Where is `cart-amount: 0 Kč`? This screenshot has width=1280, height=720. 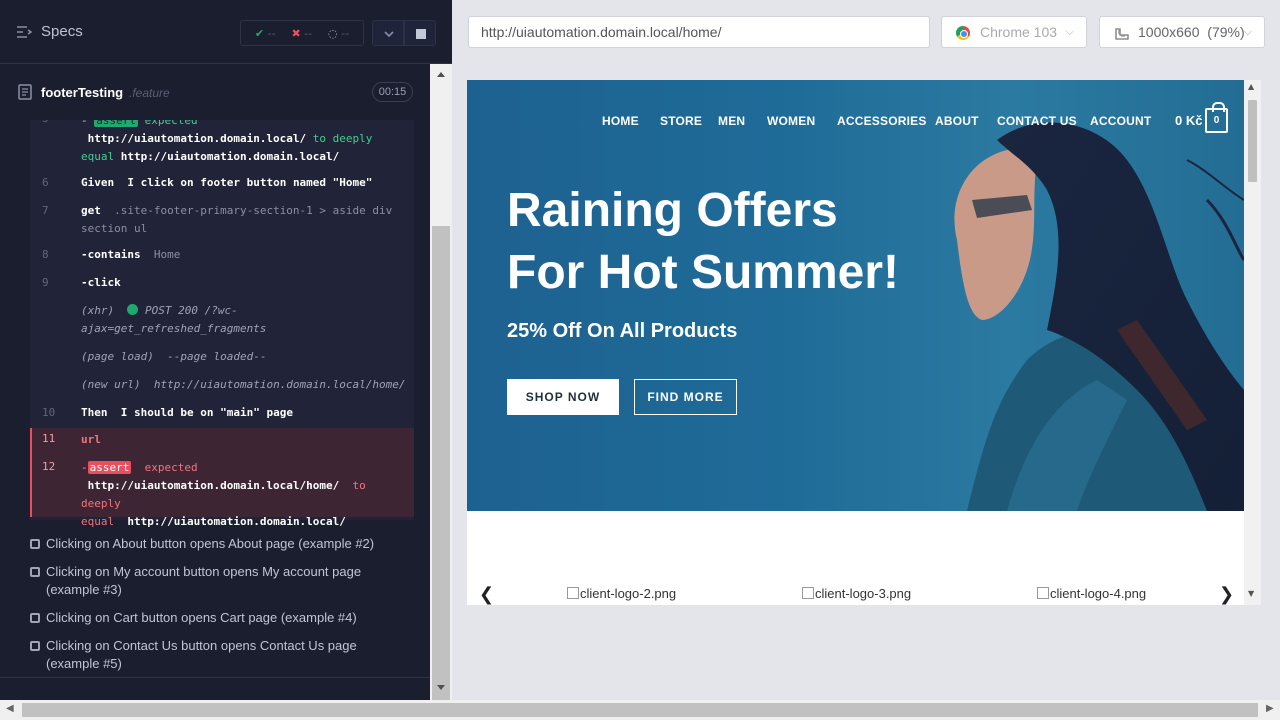 cart-amount: 0 Kč is located at coordinates (1188, 120).